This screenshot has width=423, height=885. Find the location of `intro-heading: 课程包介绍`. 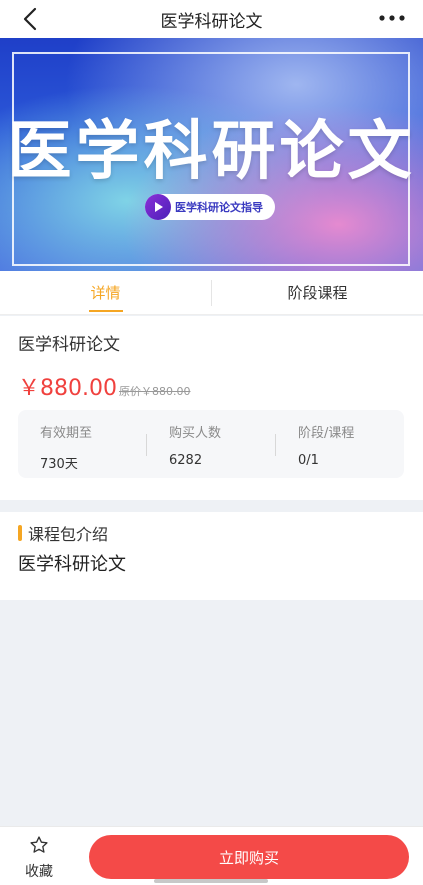

intro-heading: 课程包介绍 is located at coordinates (63, 533).